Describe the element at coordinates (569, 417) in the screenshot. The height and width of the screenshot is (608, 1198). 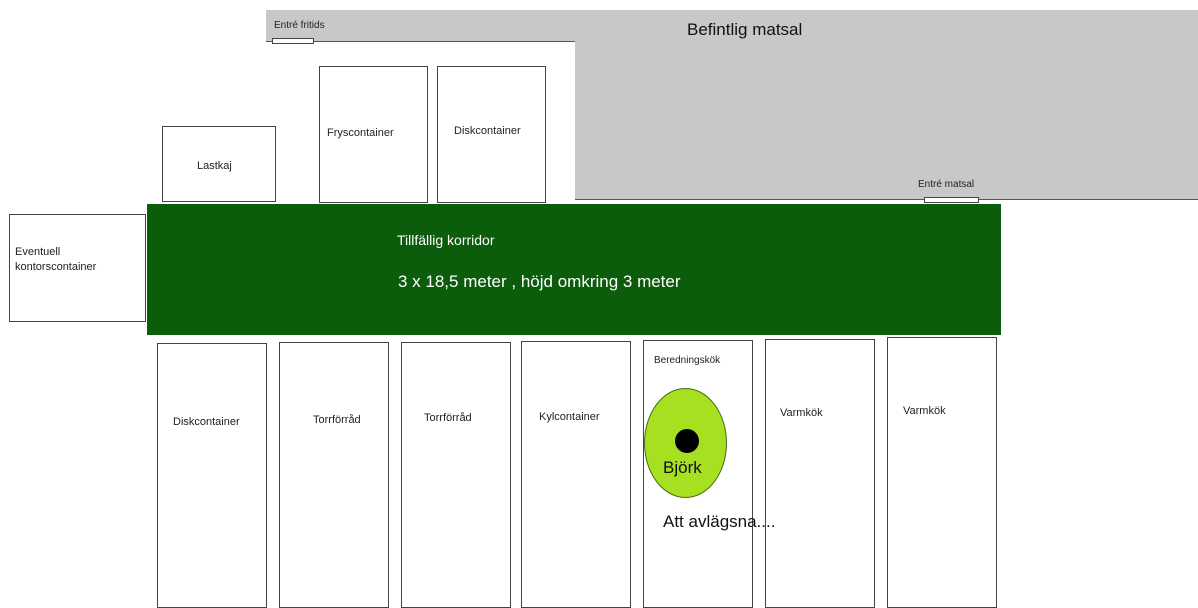
I see `cooler-container-label: Kylcontainer` at that location.